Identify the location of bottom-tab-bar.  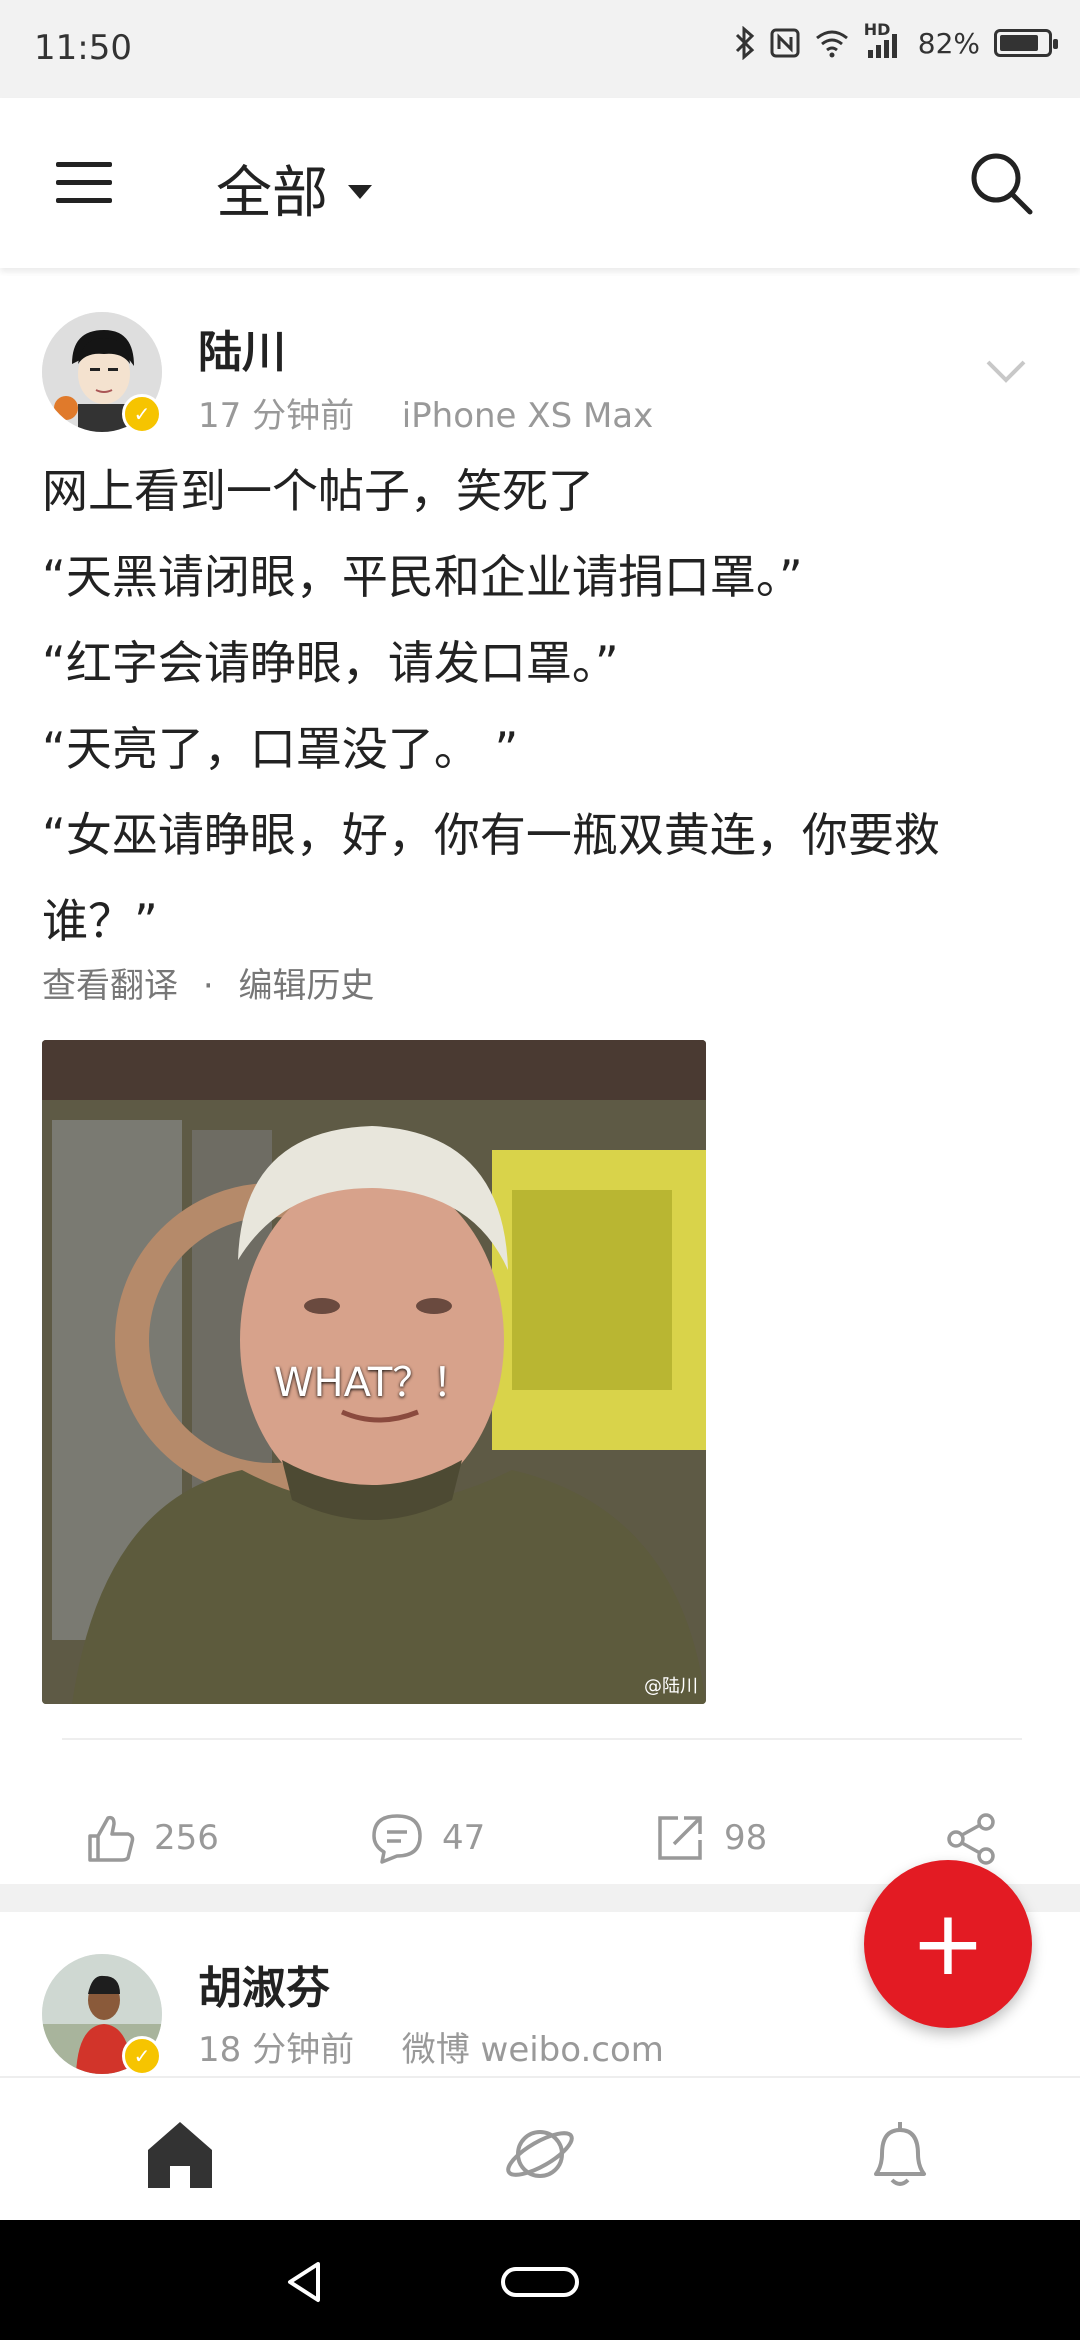
(540, 2149).